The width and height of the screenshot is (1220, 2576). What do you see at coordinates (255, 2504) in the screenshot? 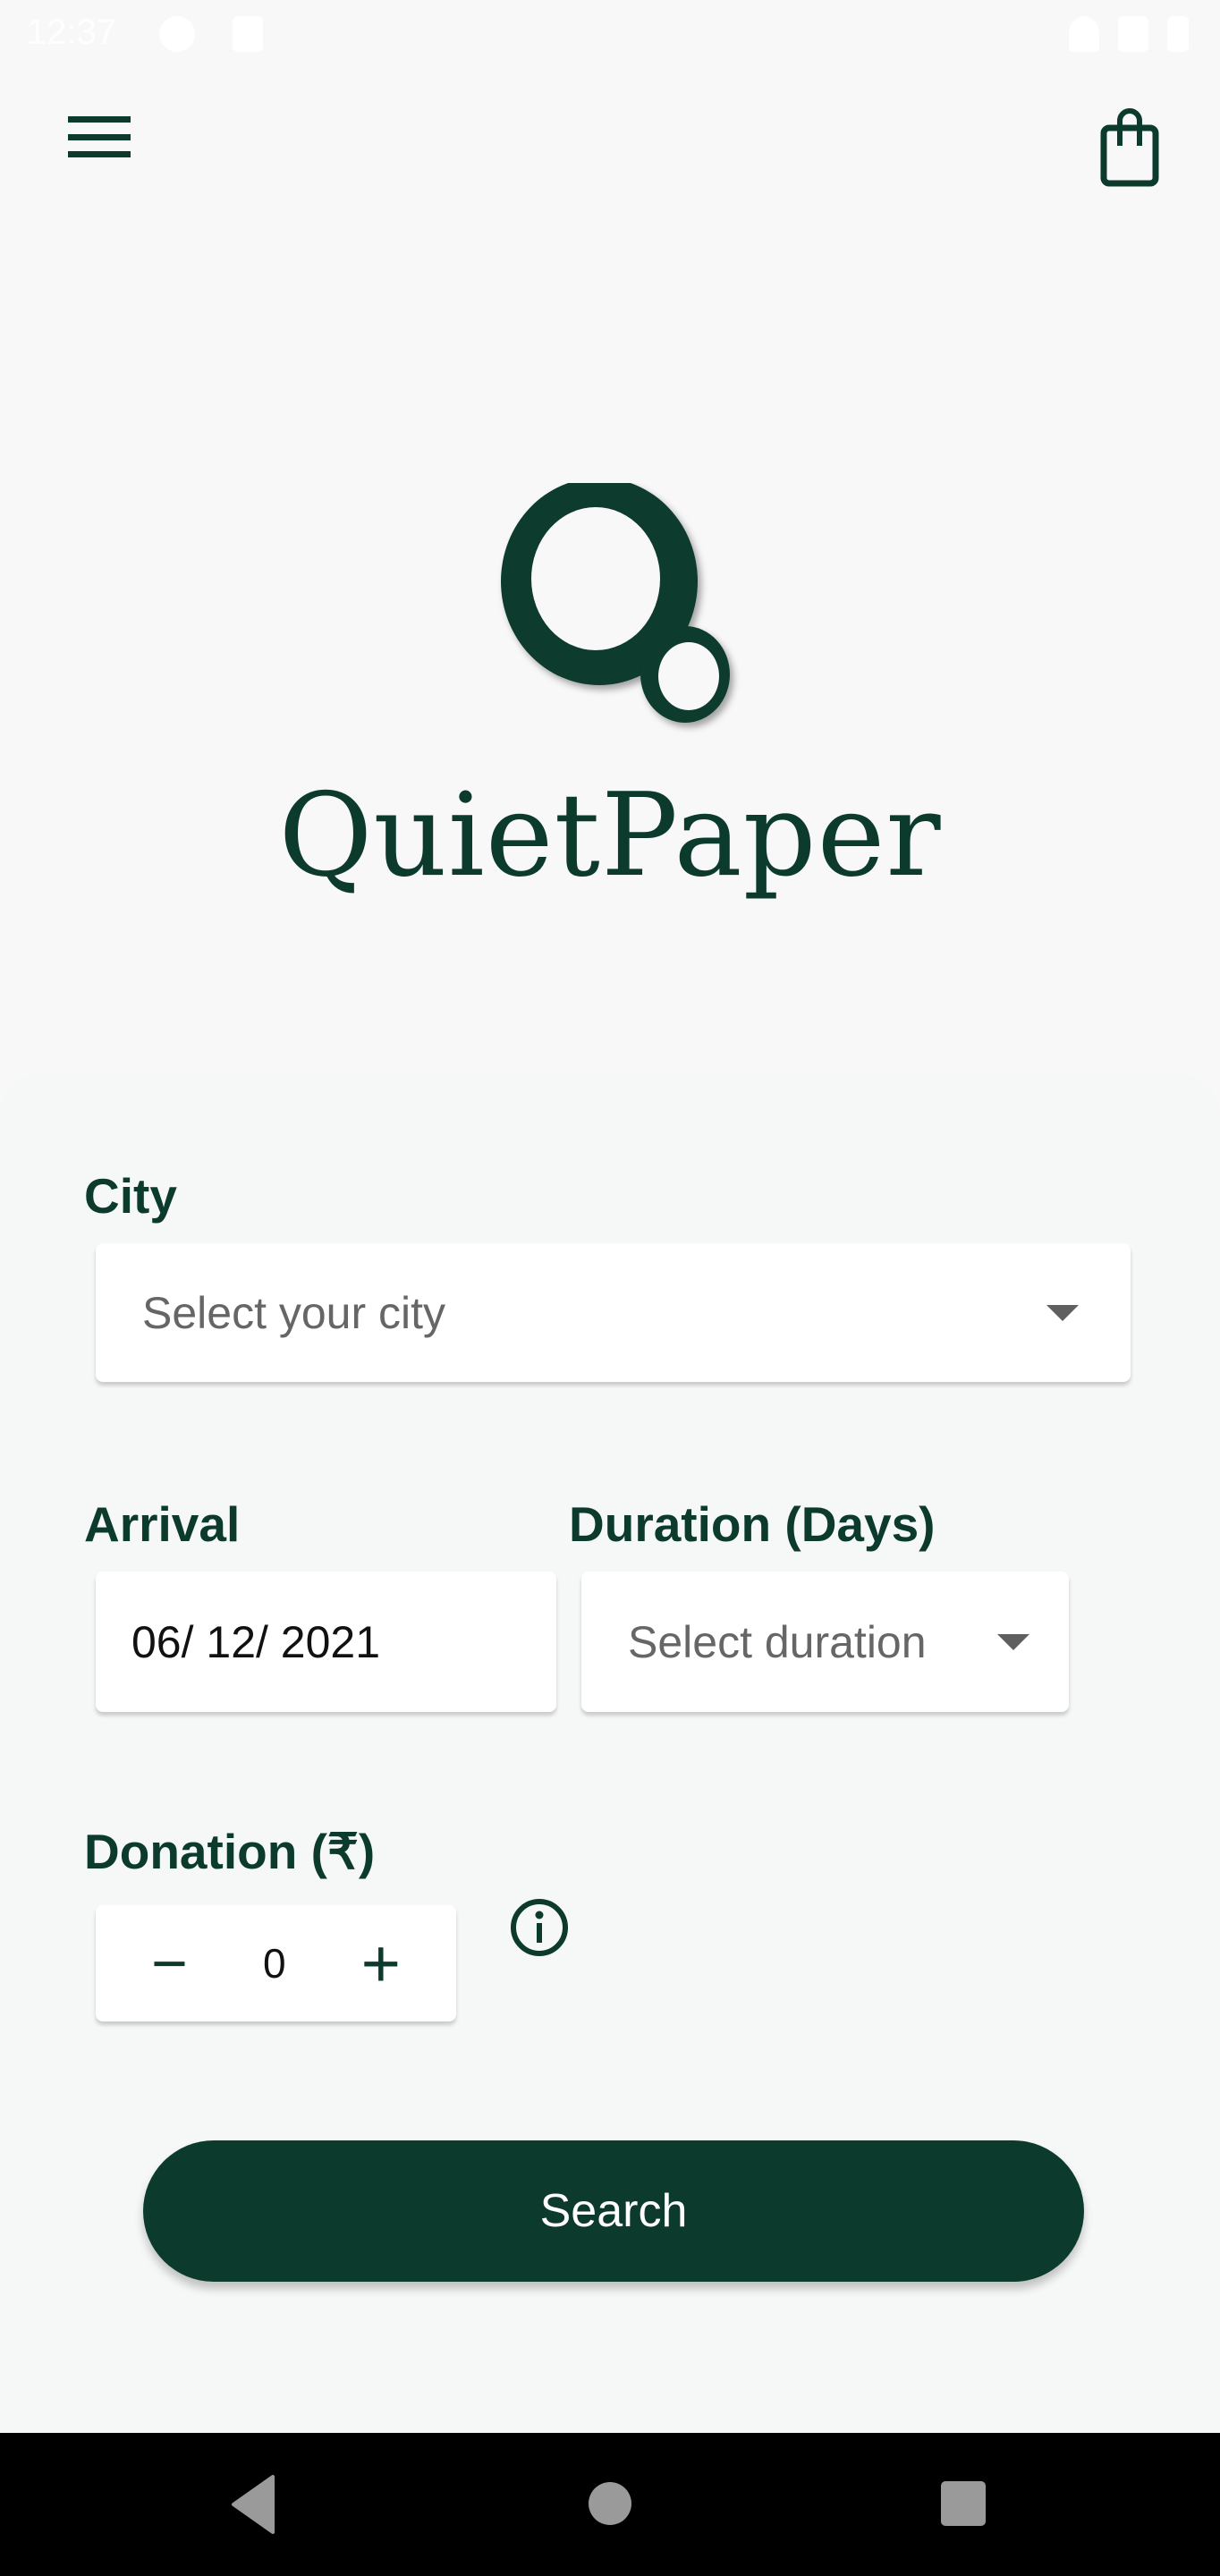
I see `back-icon` at bounding box center [255, 2504].